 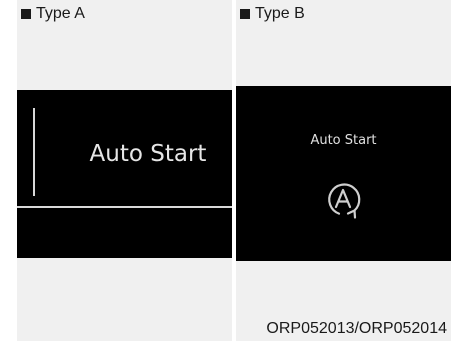 I want to click on type-b-auto-start-text: Auto Start, so click(x=343, y=140).